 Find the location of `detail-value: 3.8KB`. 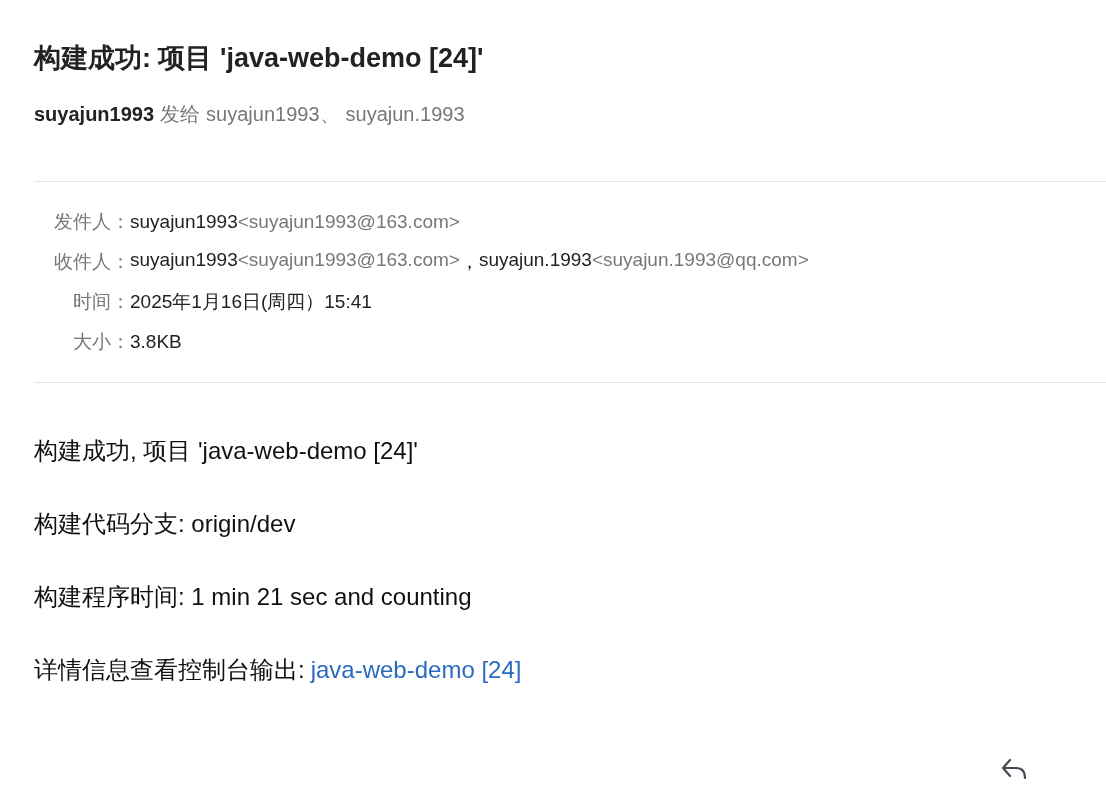

detail-value: 3.8KB is located at coordinates (156, 342).